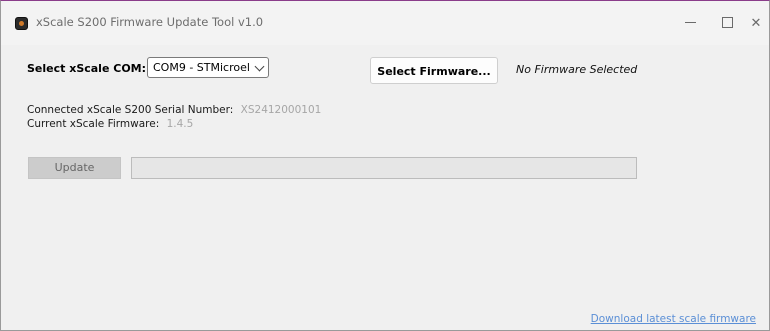 The image size is (770, 331). I want to click on firmware-version-row: Current xScale Firmware: 1.4.5, so click(110, 124).